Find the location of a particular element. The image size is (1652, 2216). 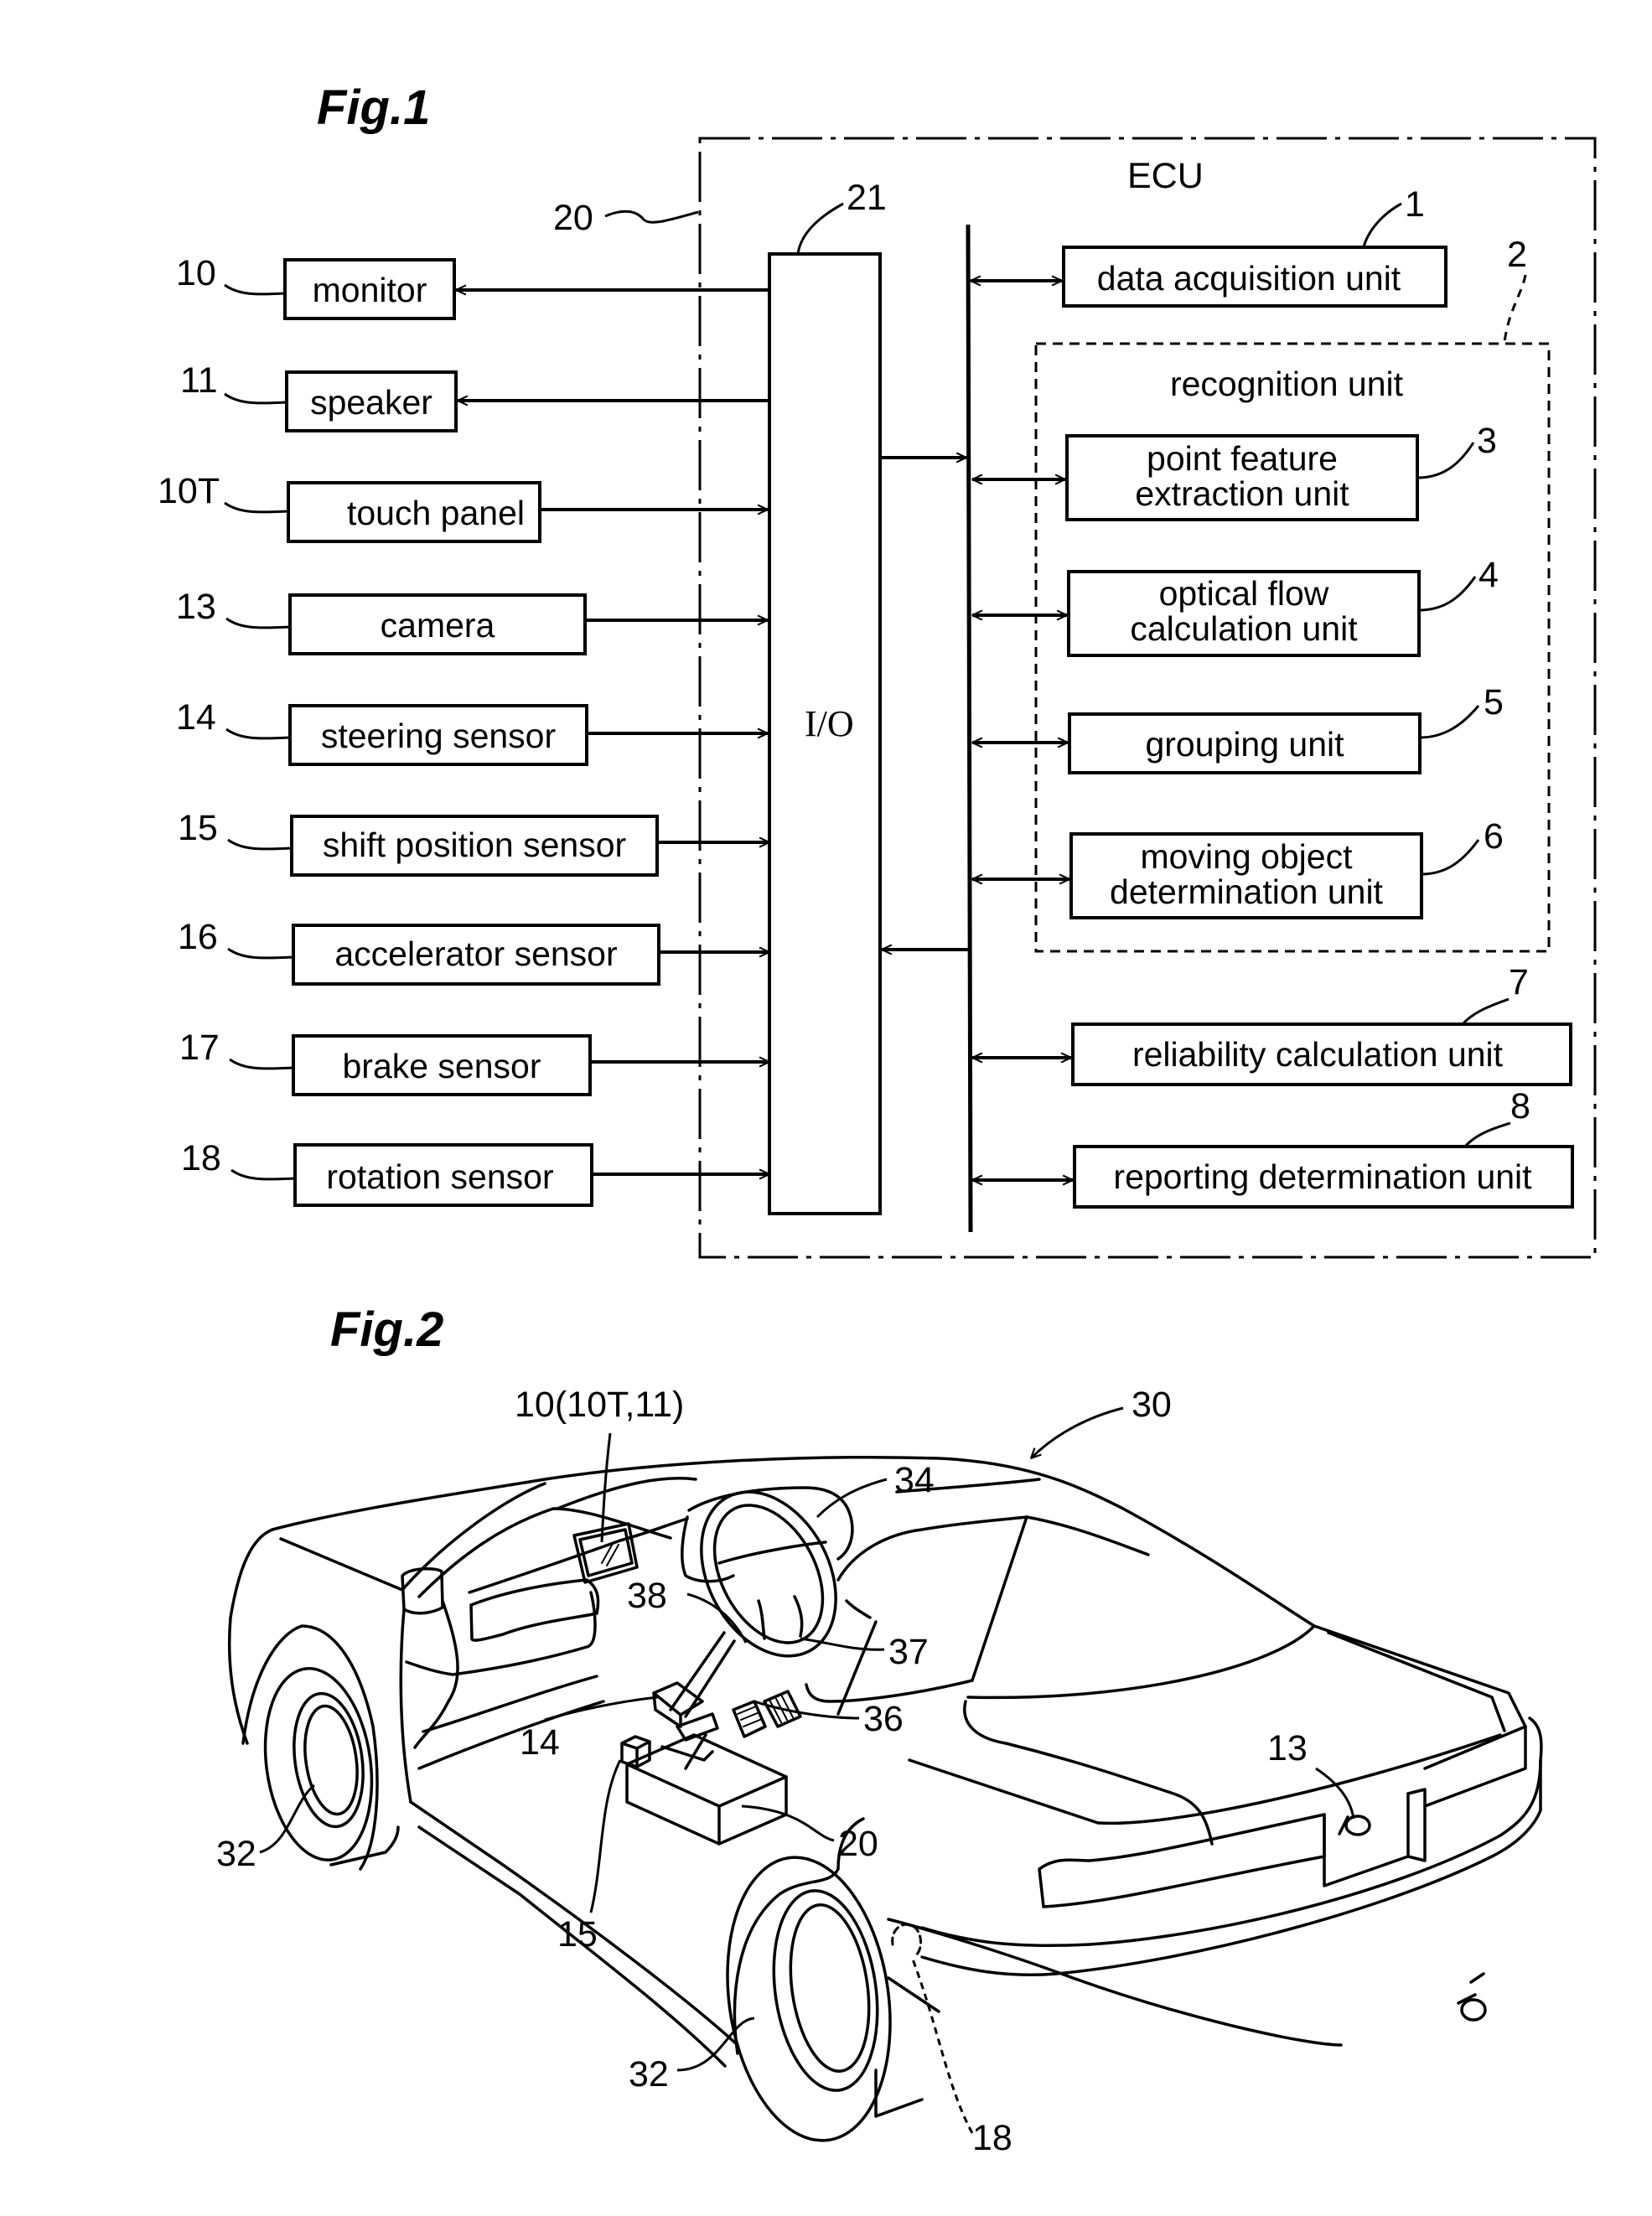

label-steering-sensor: 14 is located at coordinates (540, 1743).